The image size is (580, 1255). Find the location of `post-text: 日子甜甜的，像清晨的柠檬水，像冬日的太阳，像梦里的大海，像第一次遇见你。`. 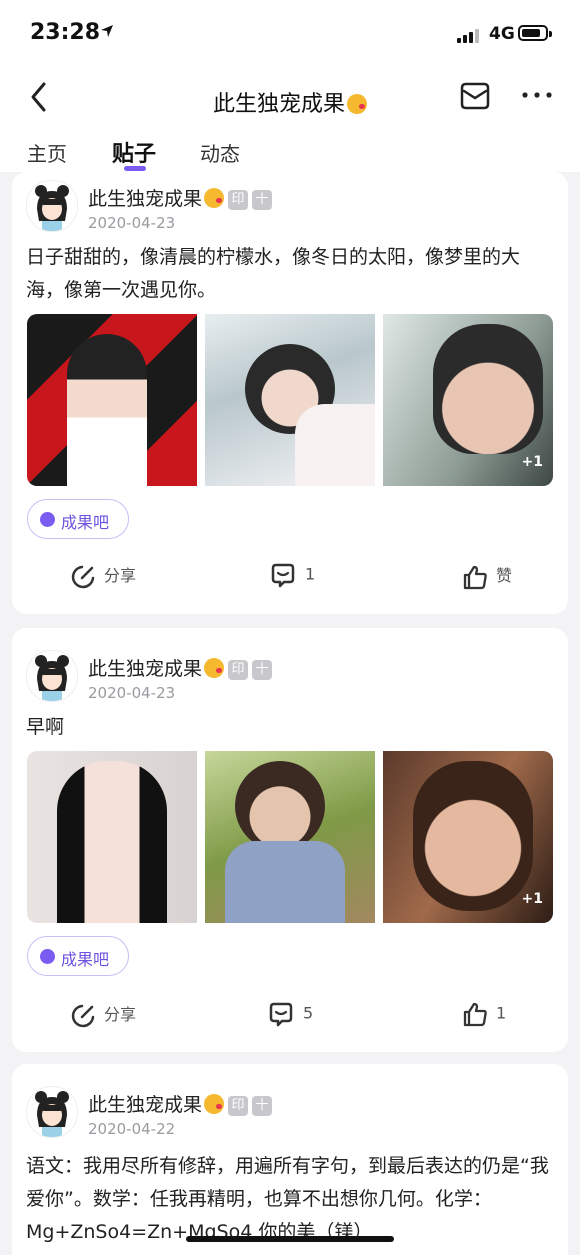

post-text: 日子甜甜的，像清晨的柠檬水，像冬日的太阳，像梦里的大海，像第一次遇见你。 is located at coordinates (273, 273).